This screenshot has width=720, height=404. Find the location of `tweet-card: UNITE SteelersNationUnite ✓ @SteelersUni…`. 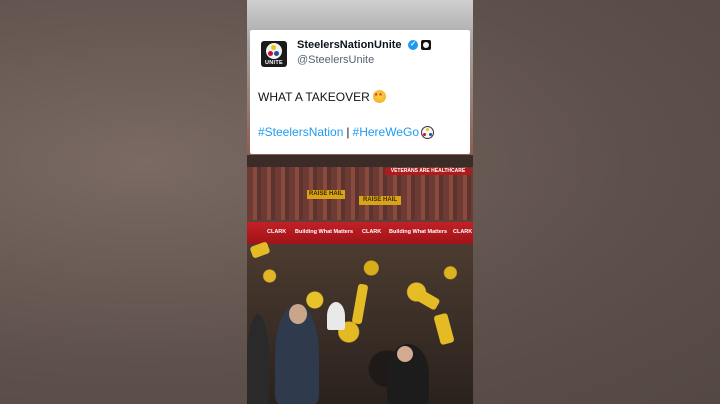

tweet-card: UNITE SteelersNationUnite ✓ @SteelersUni… is located at coordinates (360, 92).